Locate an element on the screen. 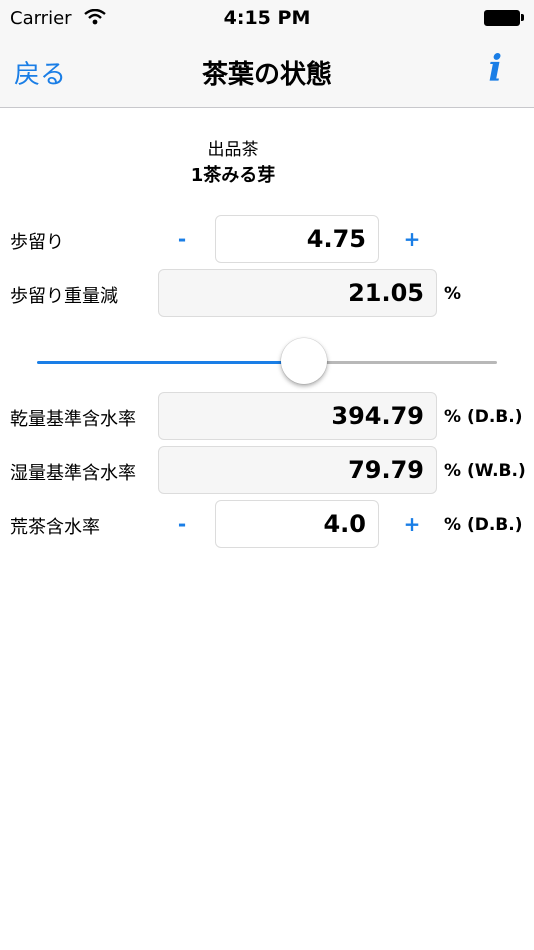 The image size is (534, 950). yield-plus-button: + is located at coordinates (412, 239).